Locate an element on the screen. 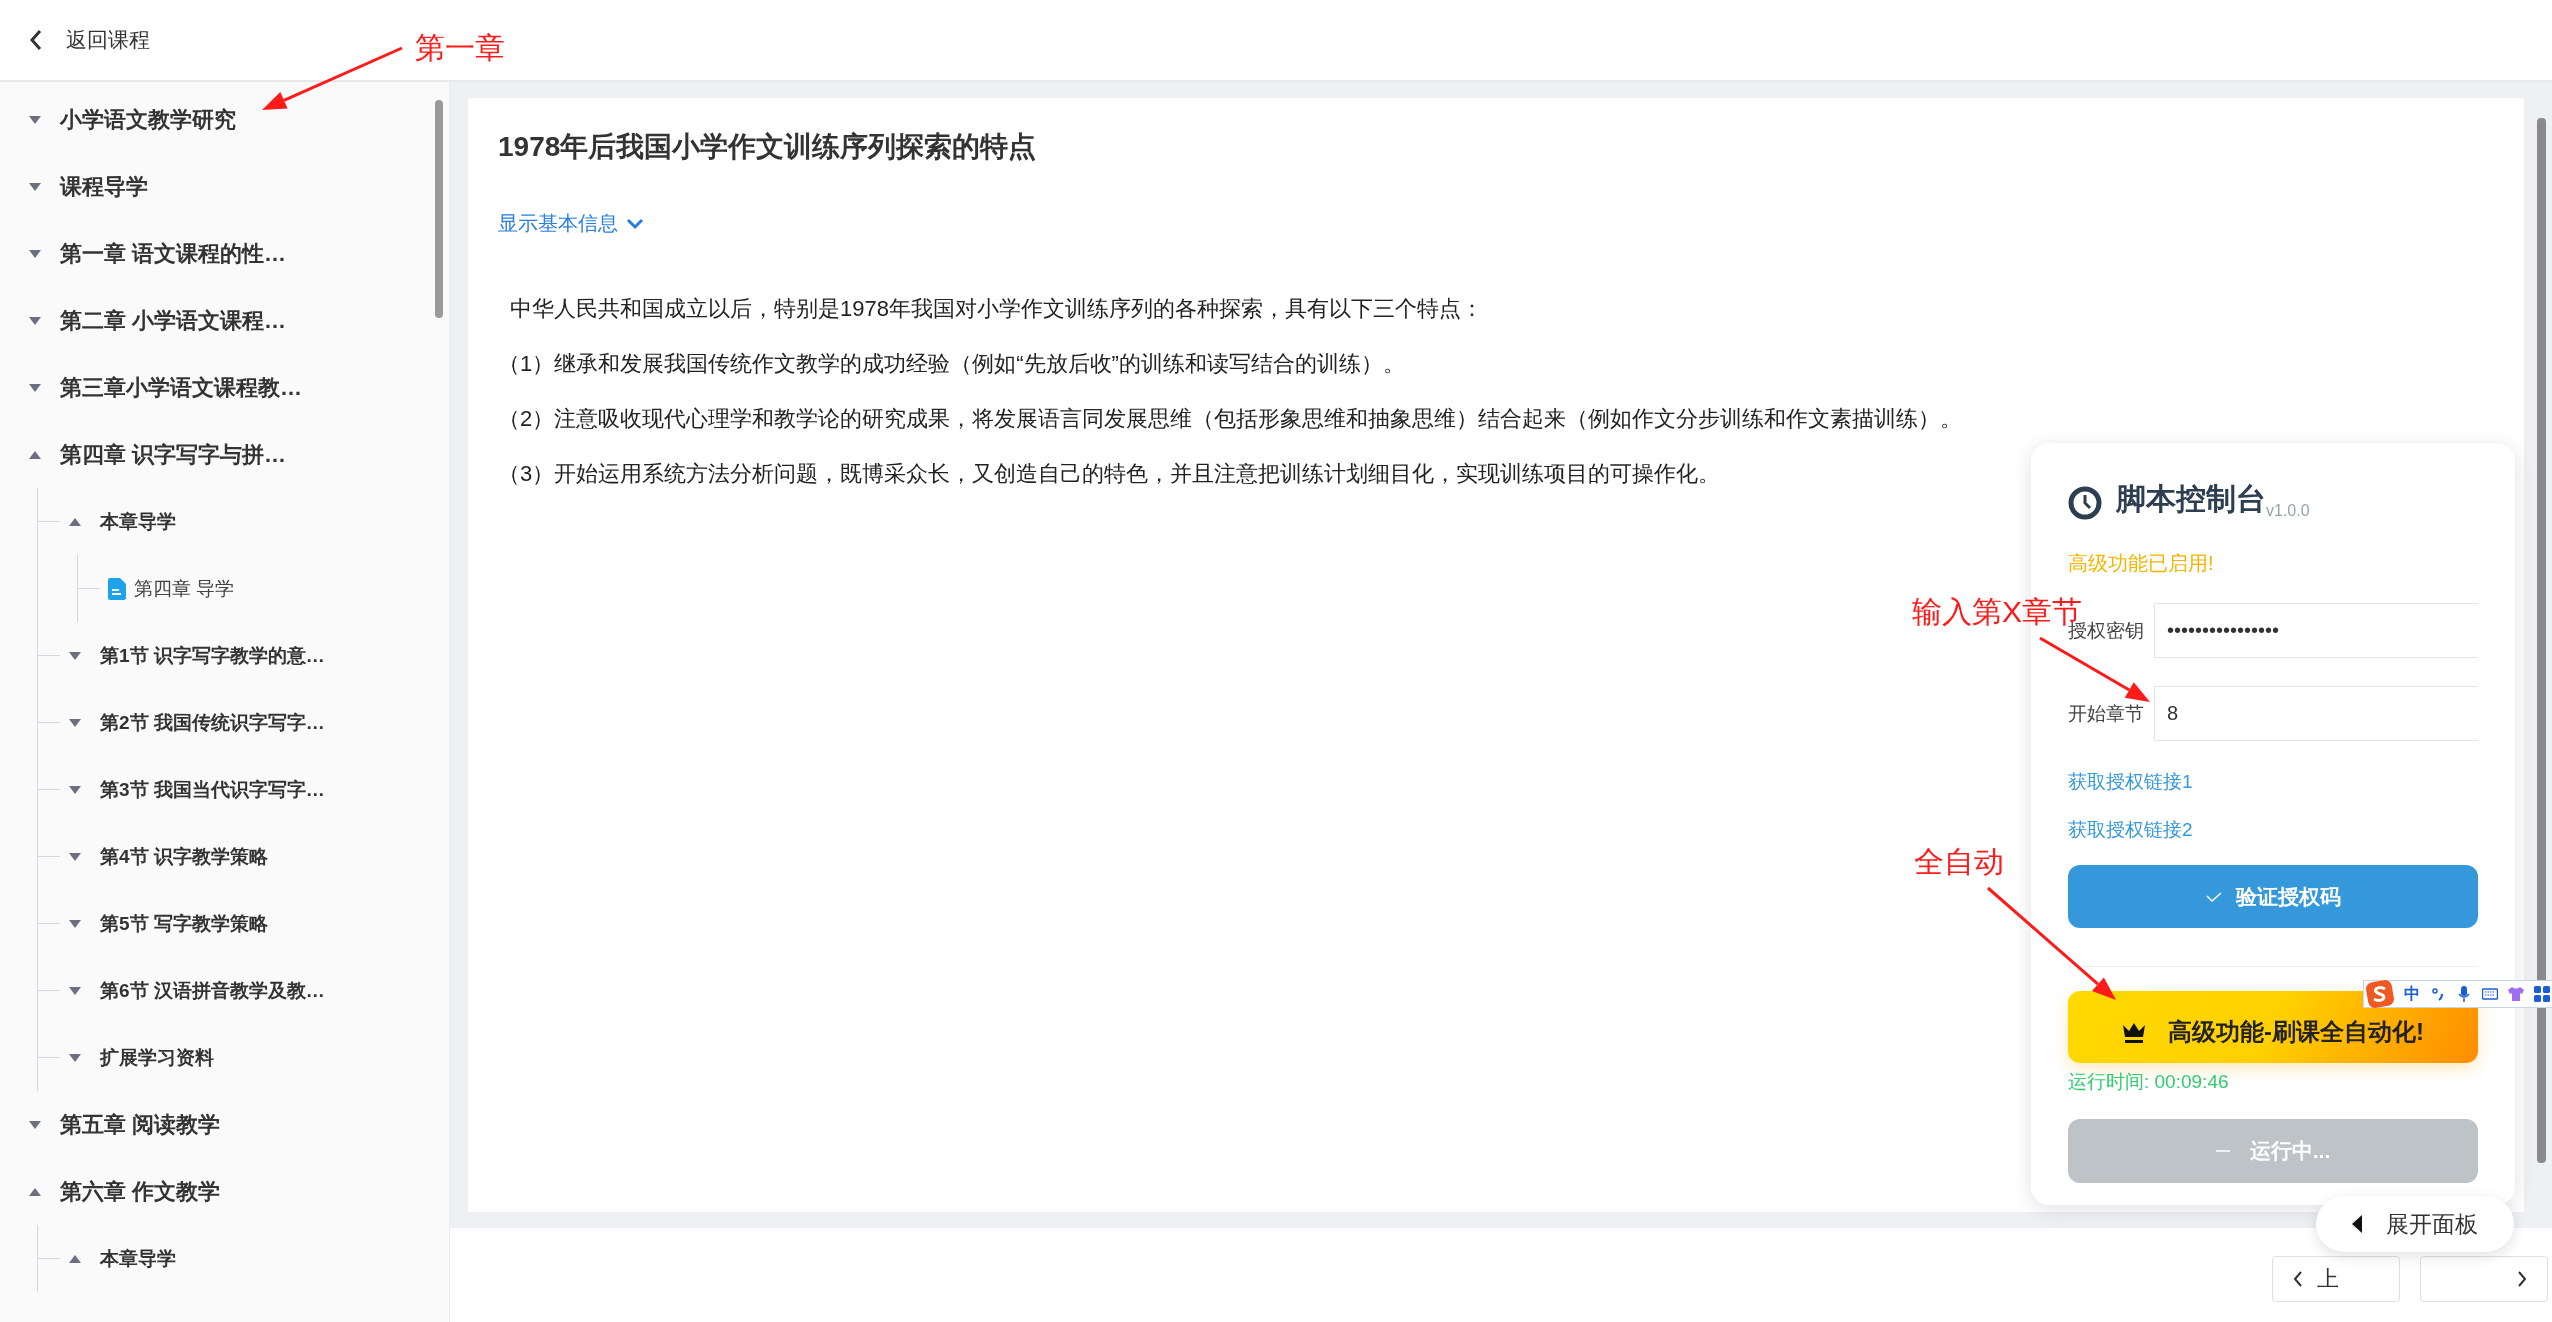 This screenshot has width=2552, height=1322. check-icon is located at coordinates (2213, 896).